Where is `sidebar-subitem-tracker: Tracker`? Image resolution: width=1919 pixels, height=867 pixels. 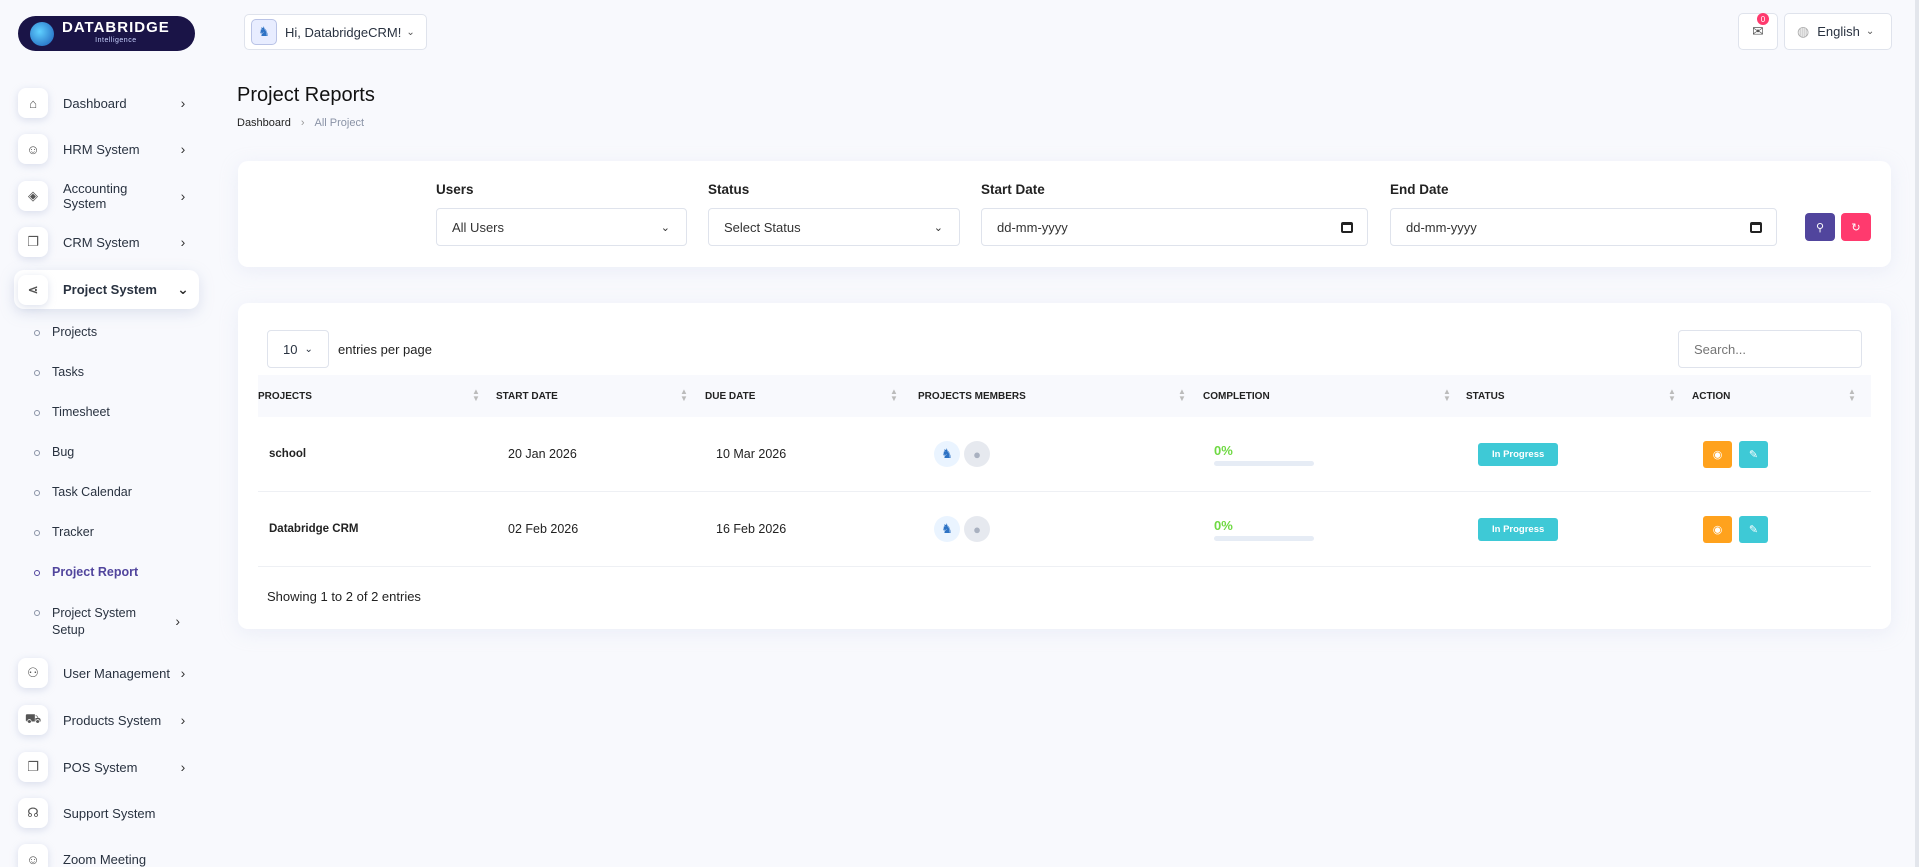
sidebar-subitem-tracker: Tracker is located at coordinates (119, 532).